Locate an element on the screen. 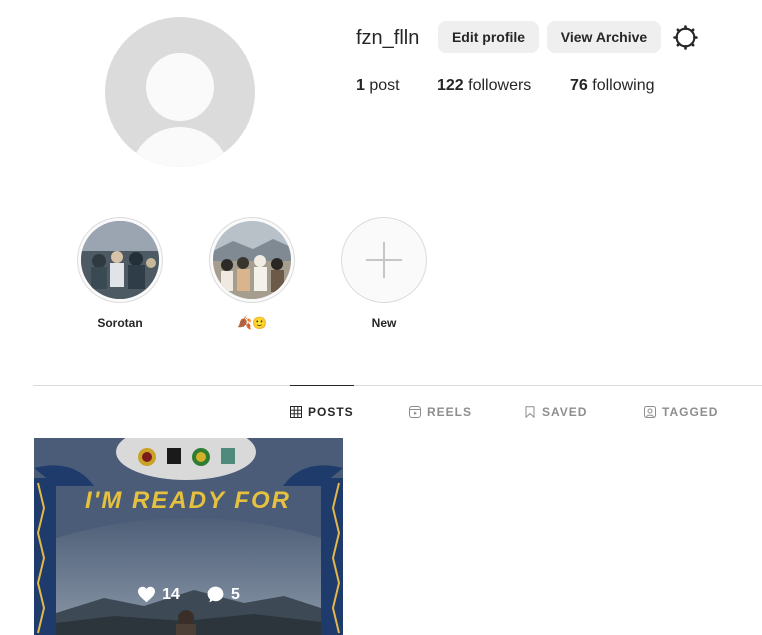 Image resolution: width=762 pixels, height=635 pixels. heart-icon is located at coordinates (147, 594).